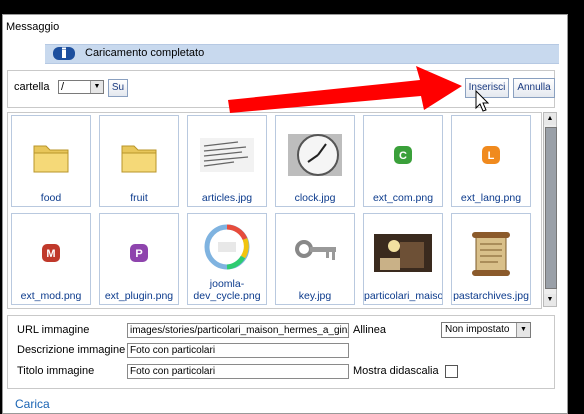 The height and width of the screenshot is (414, 584). What do you see at coordinates (482, 100) in the screenshot?
I see `mouse-cursor-icon` at bounding box center [482, 100].